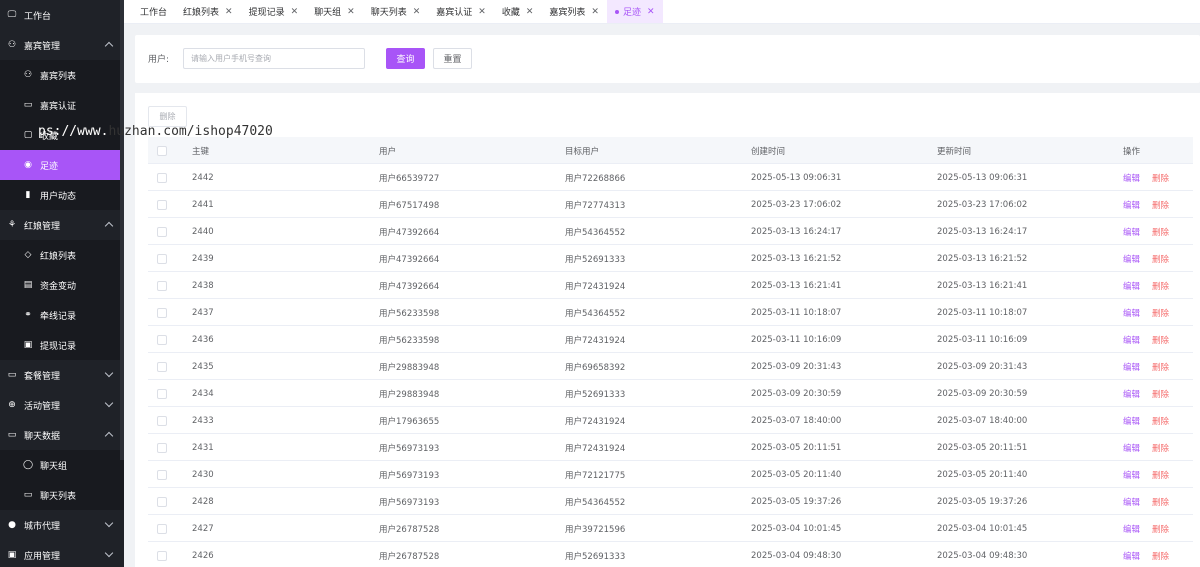 This screenshot has width=1200, height=567. What do you see at coordinates (62, 45) in the screenshot?
I see `sidebar-item: ⚇ 嘉宾管理` at bounding box center [62, 45].